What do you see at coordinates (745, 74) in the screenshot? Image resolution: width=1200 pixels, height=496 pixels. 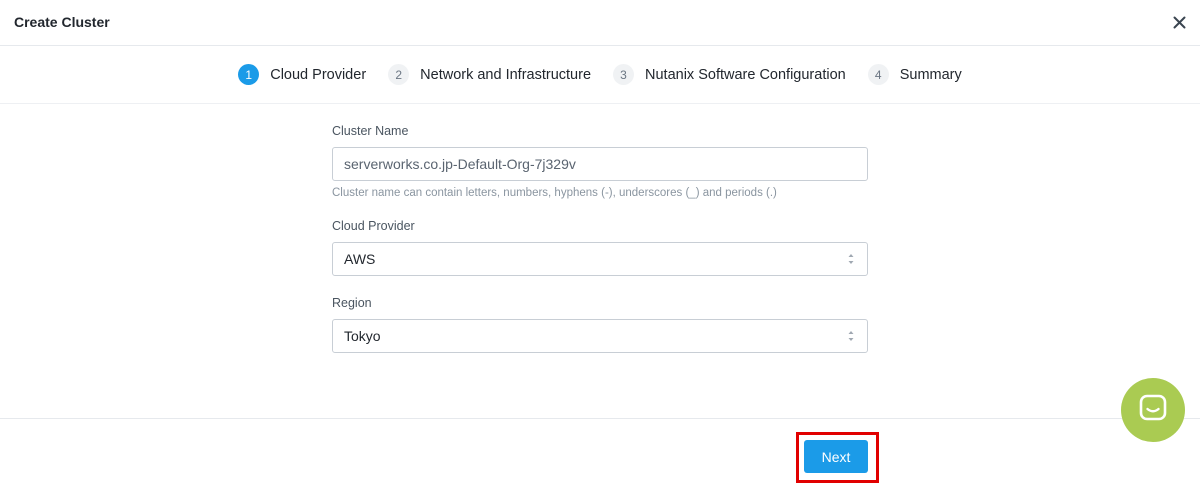 I see `step-label: Nutanix Software Configuration` at bounding box center [745, 74].